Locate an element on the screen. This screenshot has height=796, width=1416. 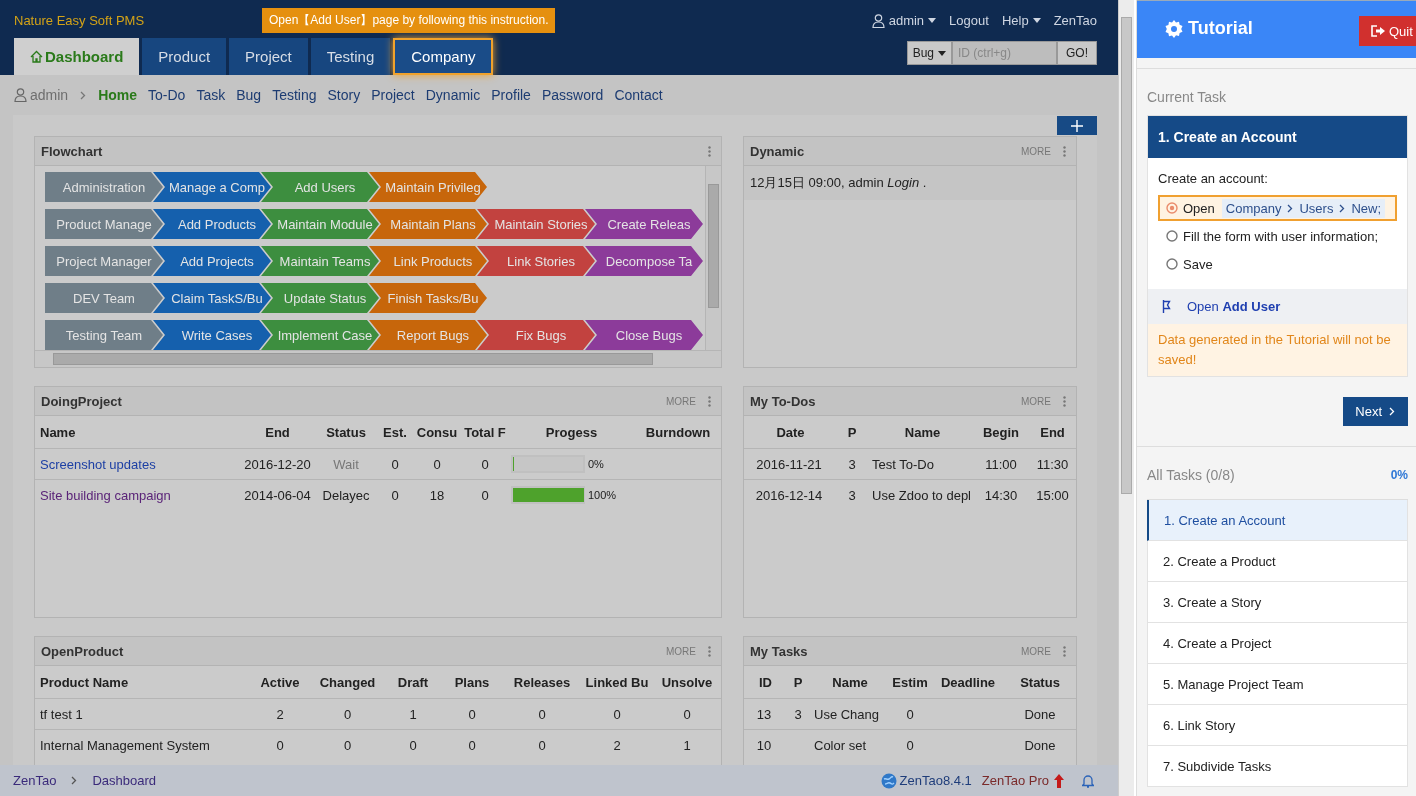
column-header: Estim is located at coordinates (910, 682).